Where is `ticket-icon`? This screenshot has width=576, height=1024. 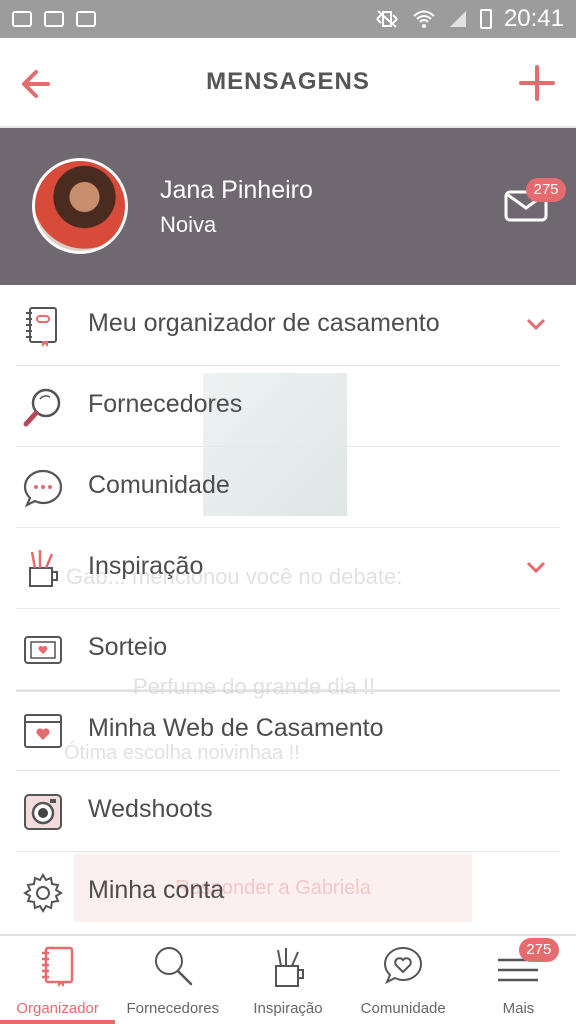 ticket-icon is located at coordinates (43, 650).